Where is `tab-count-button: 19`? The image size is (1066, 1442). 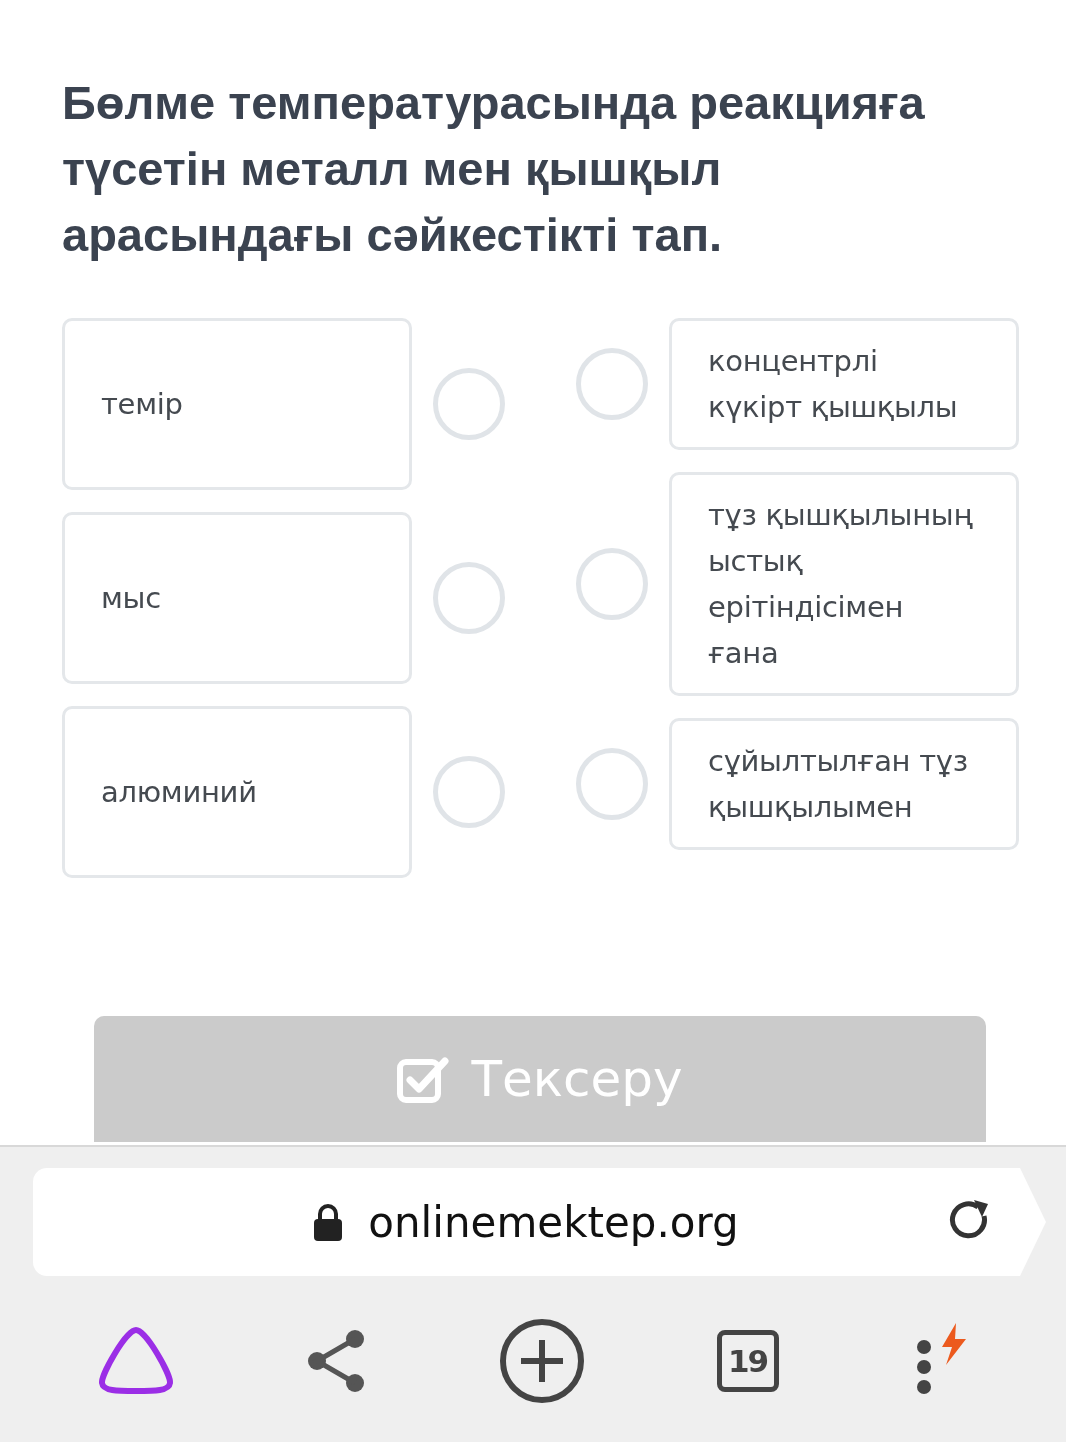 tab-count-button: 19 is located at coordinates (747, 1361).